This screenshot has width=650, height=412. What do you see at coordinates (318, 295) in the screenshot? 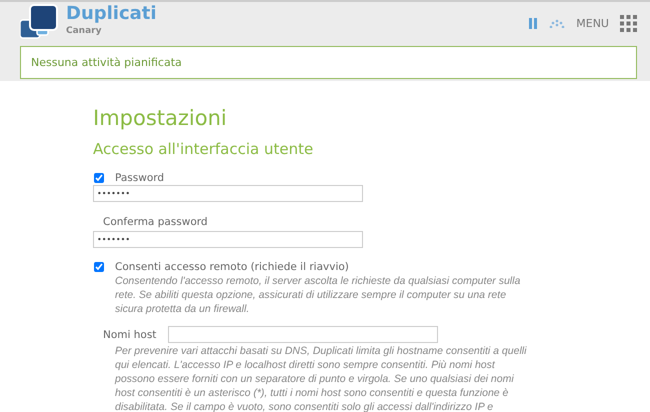
I see `description-text: Consentendo l'accesso remoto, il server ascolta le richieste da qualsiasi computer sulla rete. Se abiliti questa opzione, assicurati di utilizzare sempre il computer su una rete sicura protetta da un firewall.` at bounding box center [318, 295].